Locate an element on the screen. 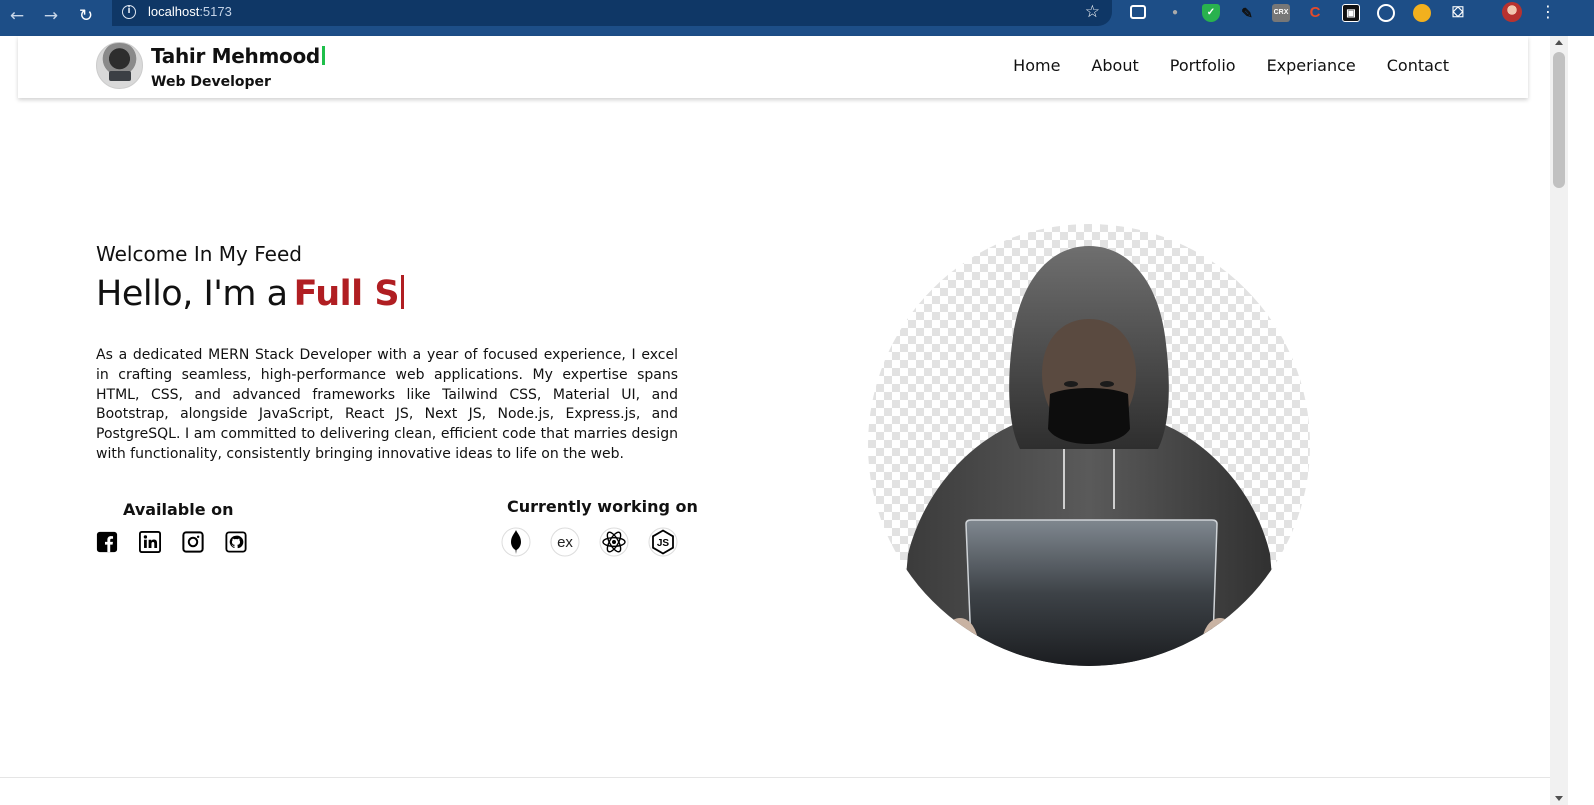 This screenshot has width=1594, height=805. puzzle-extensions-icon: ⛋ is located at coordinates (1458, 13).